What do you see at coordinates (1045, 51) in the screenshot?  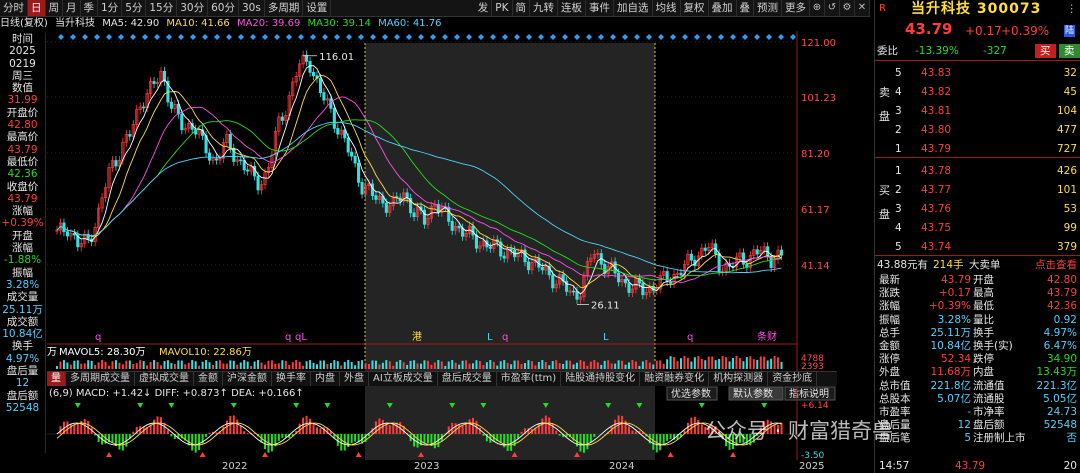 I see `buy-button: 买` at bounding box center [1045, 51].